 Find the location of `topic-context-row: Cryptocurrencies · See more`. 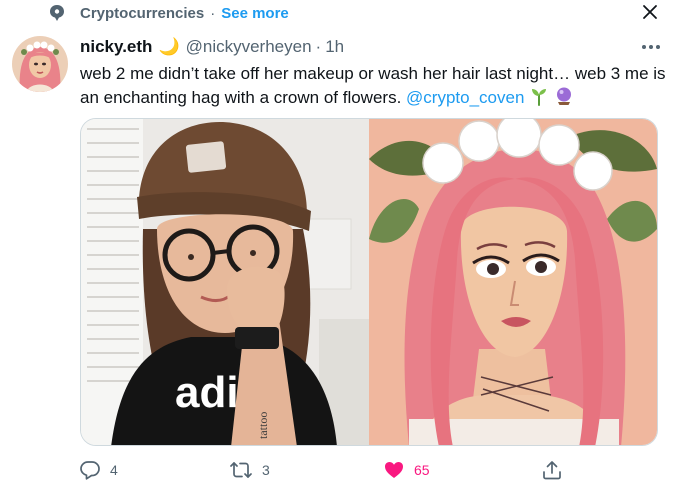

topic-context-row: Cryptocurrencies · See more is located at coordinates (168, 13).